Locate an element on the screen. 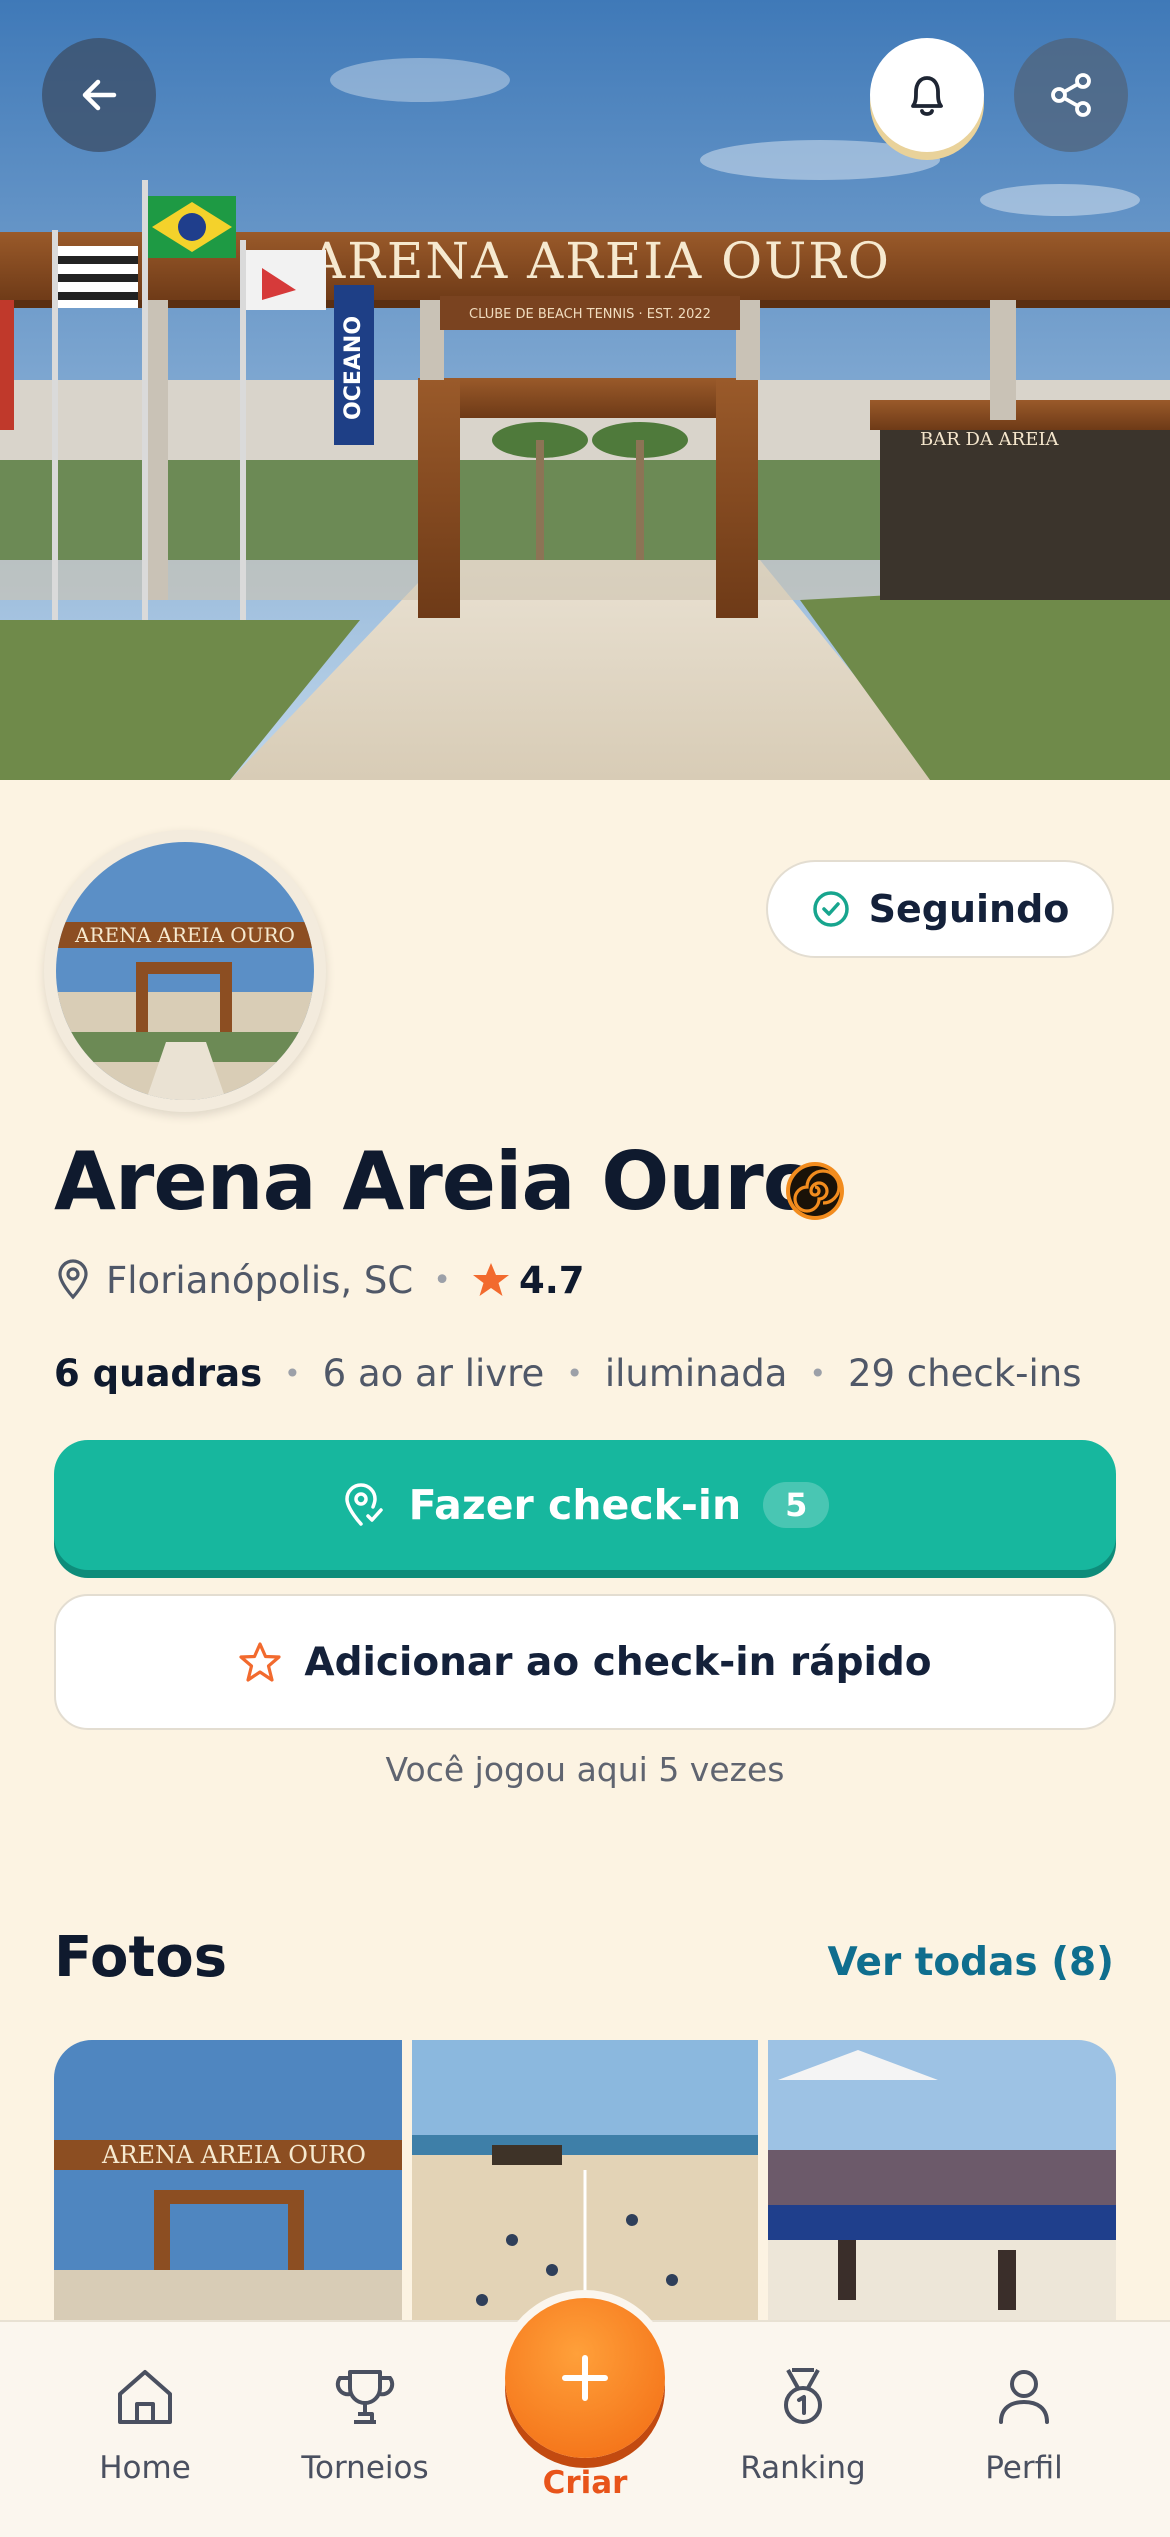 The width and height of the screenshot is (1170, 2537). home-icon is located at coordinates (145, 2397).